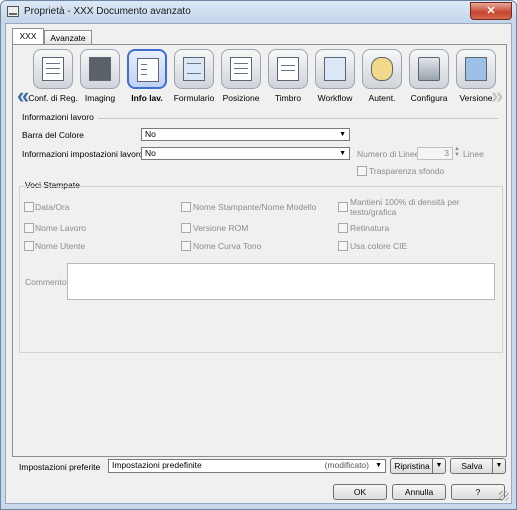 This screenshot has width=517, height=510. I want to click on registration-settings-icon, so click(53, 69).